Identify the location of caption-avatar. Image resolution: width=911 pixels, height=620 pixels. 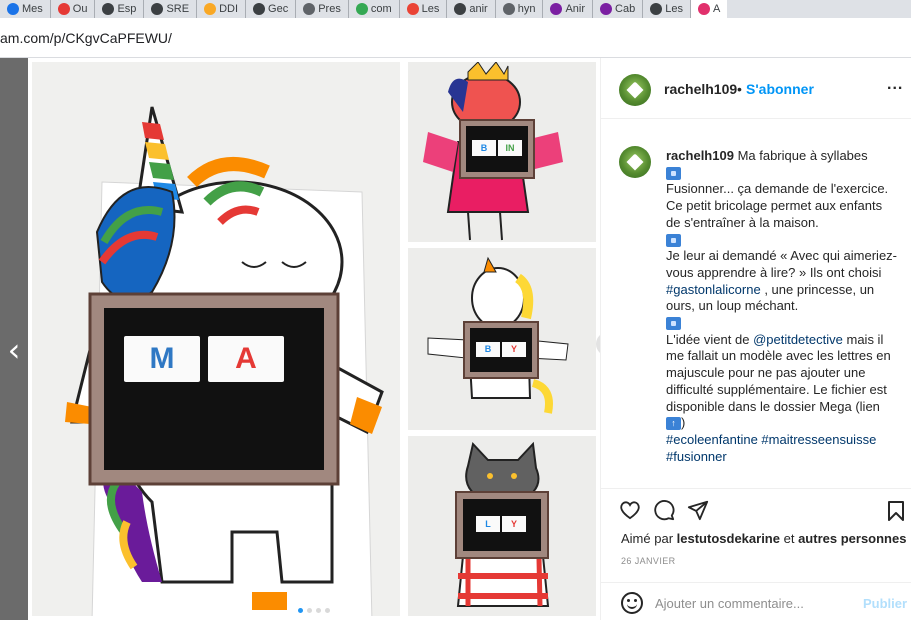
(635, 162).